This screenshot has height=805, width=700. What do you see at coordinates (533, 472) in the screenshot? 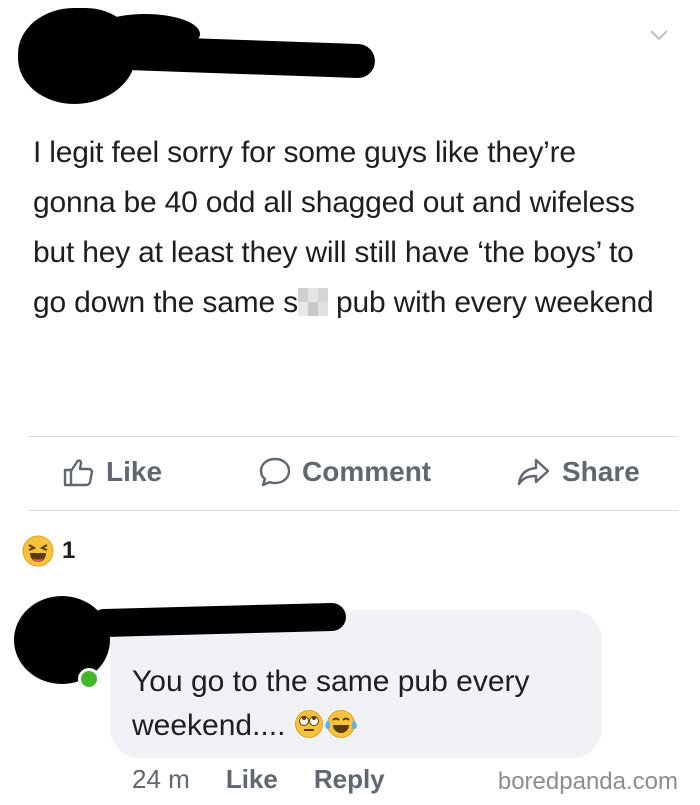
I see `share-arrow-icon` at bounding box center [533, 472].